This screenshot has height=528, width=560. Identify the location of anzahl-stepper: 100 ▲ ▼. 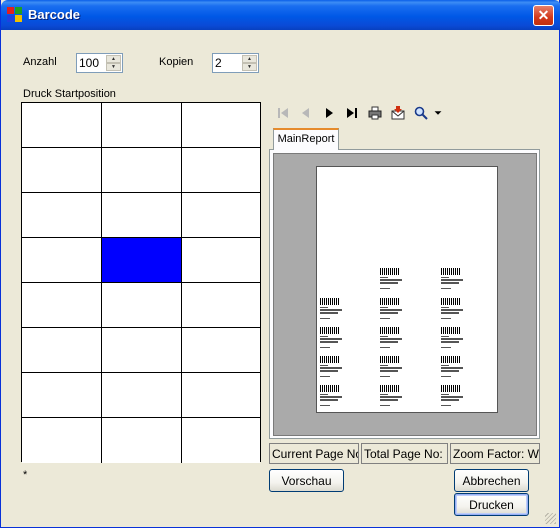
(99, 63).